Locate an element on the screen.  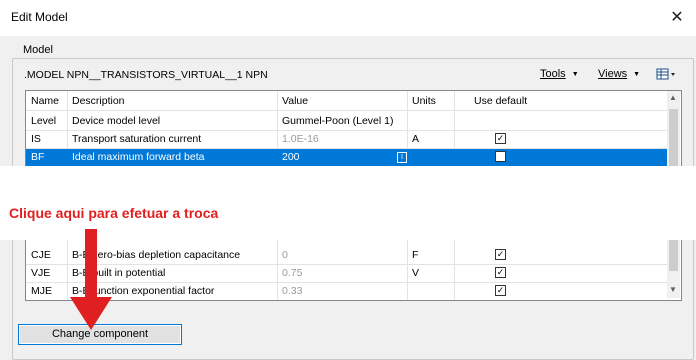
row-value: 1.0E-16 is located at coordinates (300, 139).